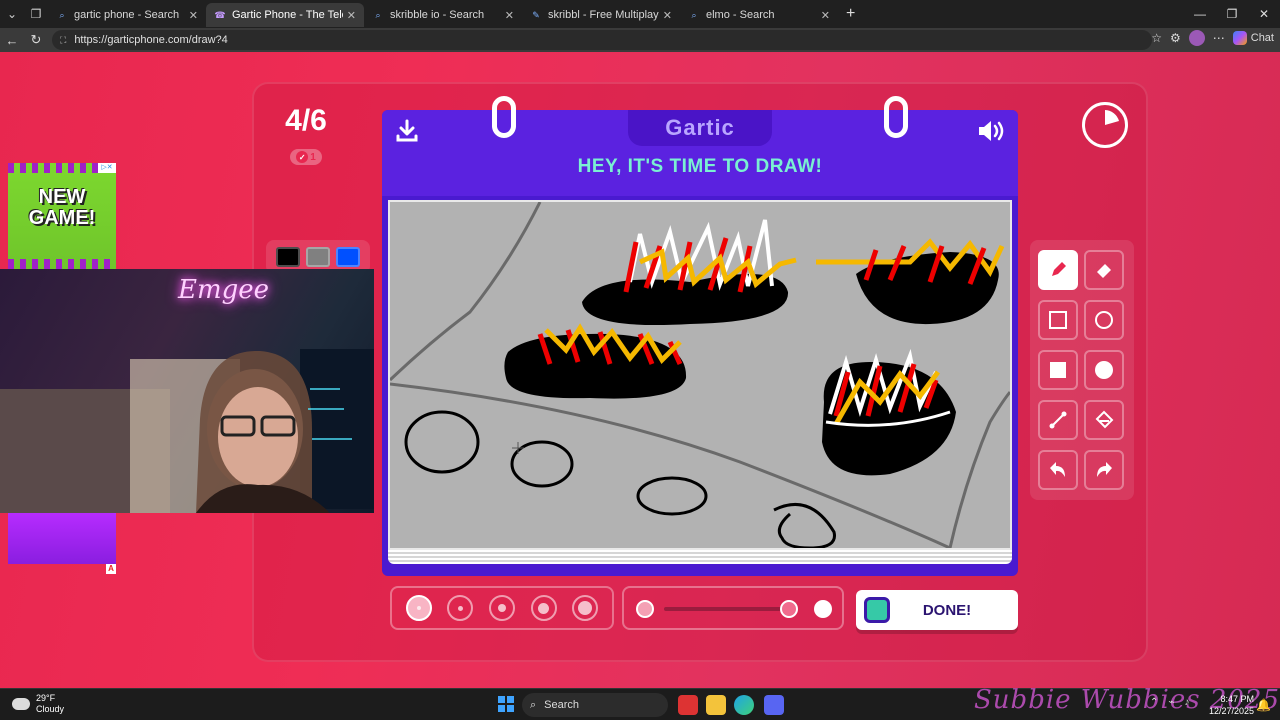 Image resolution: width=1280 pixels, height=720 pixels. I want to click on favorite-star-icon: ☆, so click(1156, 38).